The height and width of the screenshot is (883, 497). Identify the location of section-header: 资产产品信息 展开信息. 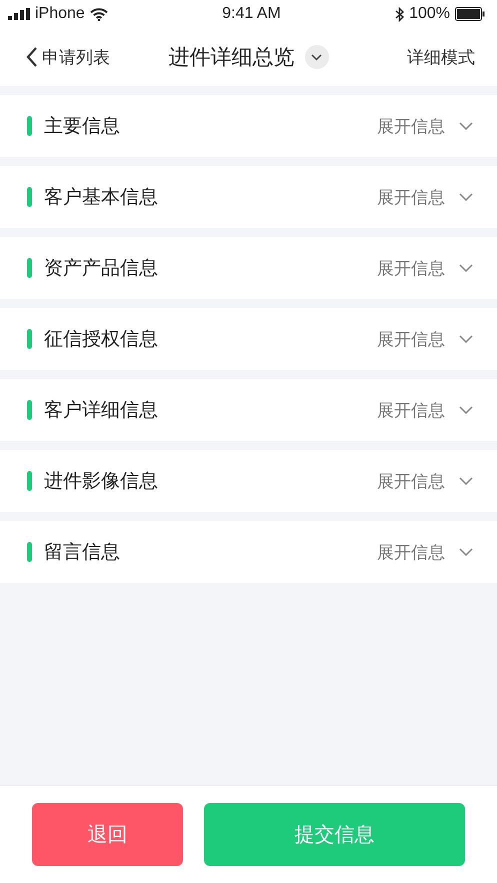
(248, 268).